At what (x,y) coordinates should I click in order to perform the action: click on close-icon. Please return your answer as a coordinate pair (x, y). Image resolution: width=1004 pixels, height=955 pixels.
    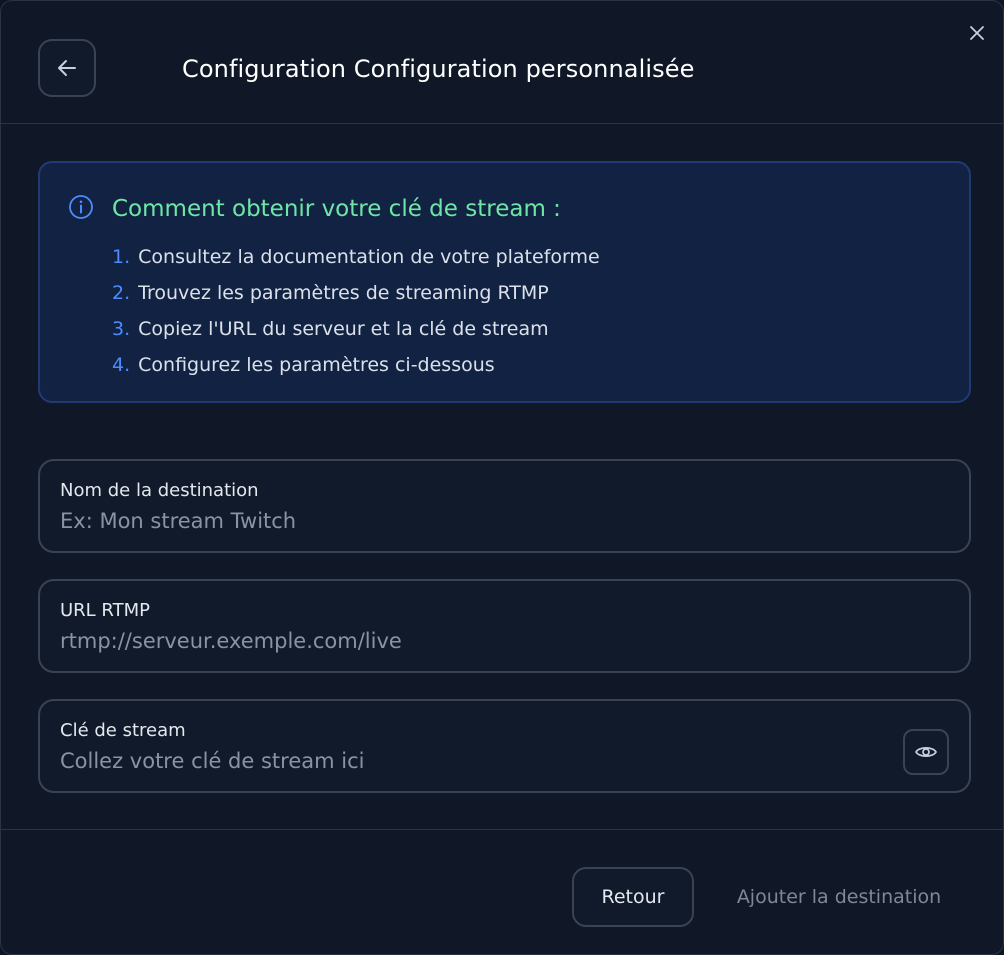
    Looking at the image, I should click on (977, 33).